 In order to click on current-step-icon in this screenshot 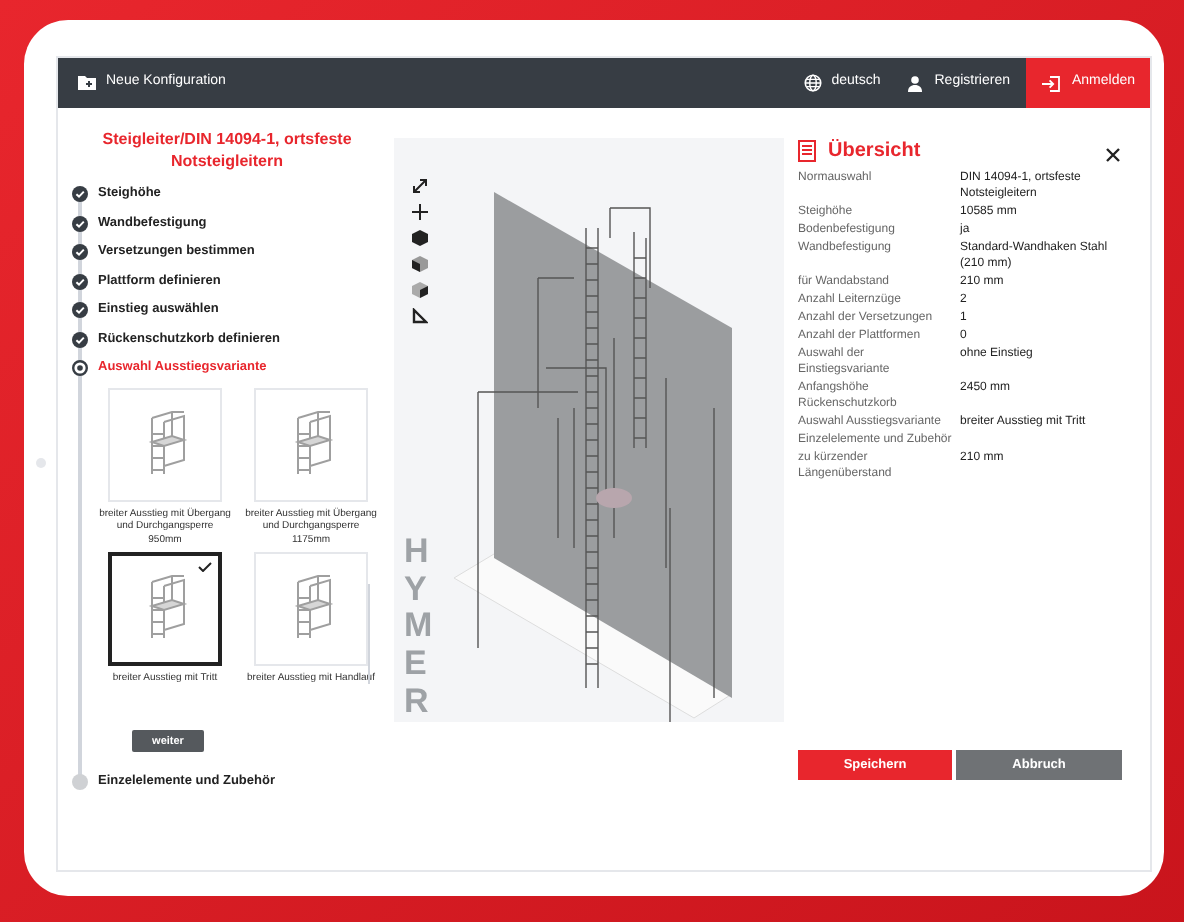, I will do `click(80, 368)`.